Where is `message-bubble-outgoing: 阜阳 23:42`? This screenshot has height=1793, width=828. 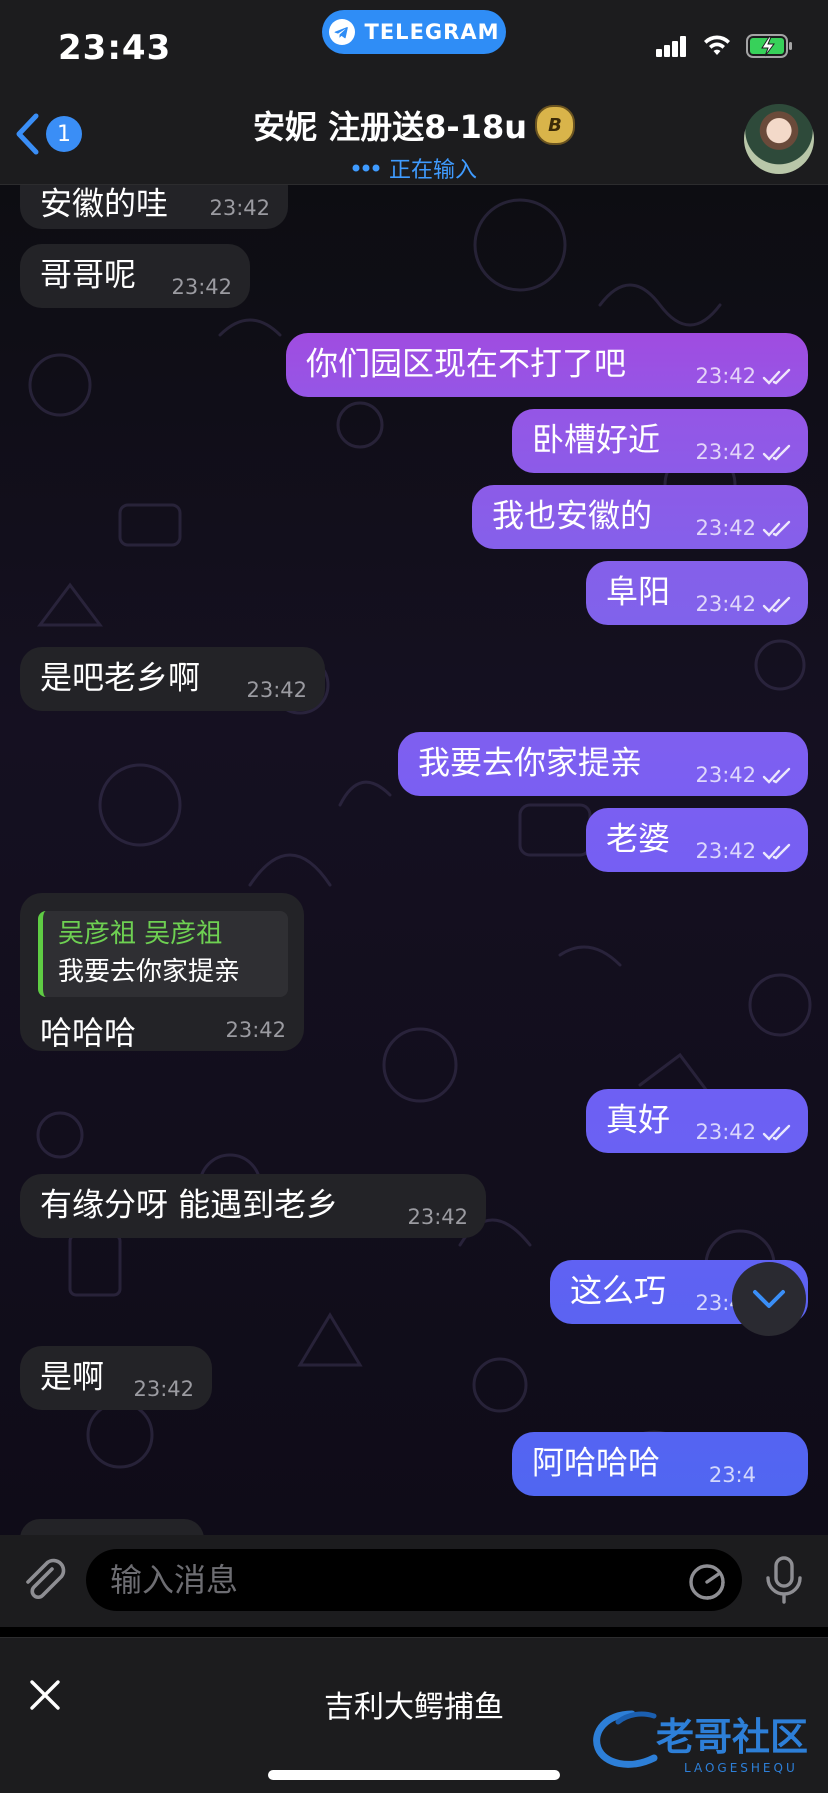 message-bubble-outgoing: 阜阳 23:42 is located at coordinates (697, 593).